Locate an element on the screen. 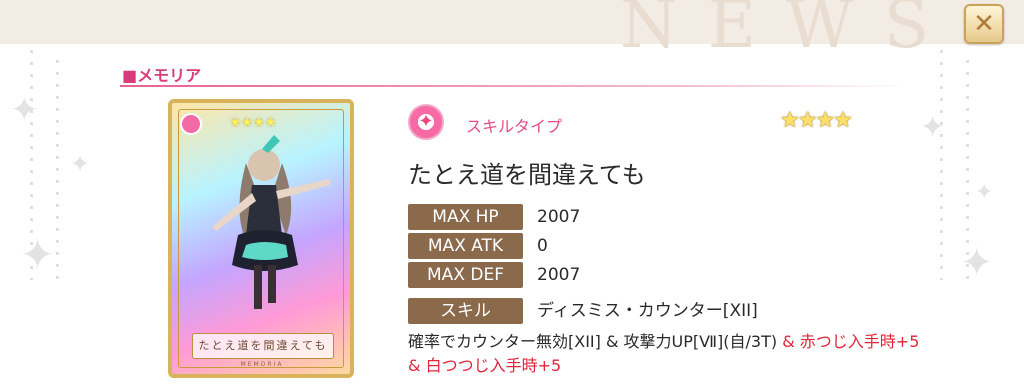 The height and width of the screenshot is (384, 1024). card-rarity-stars: ★★★★ is located at coordinates (254, 122).